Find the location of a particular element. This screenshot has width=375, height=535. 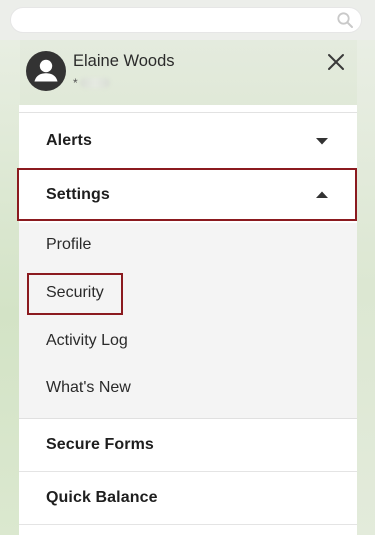

search-input is located at coordinates (186, 20).